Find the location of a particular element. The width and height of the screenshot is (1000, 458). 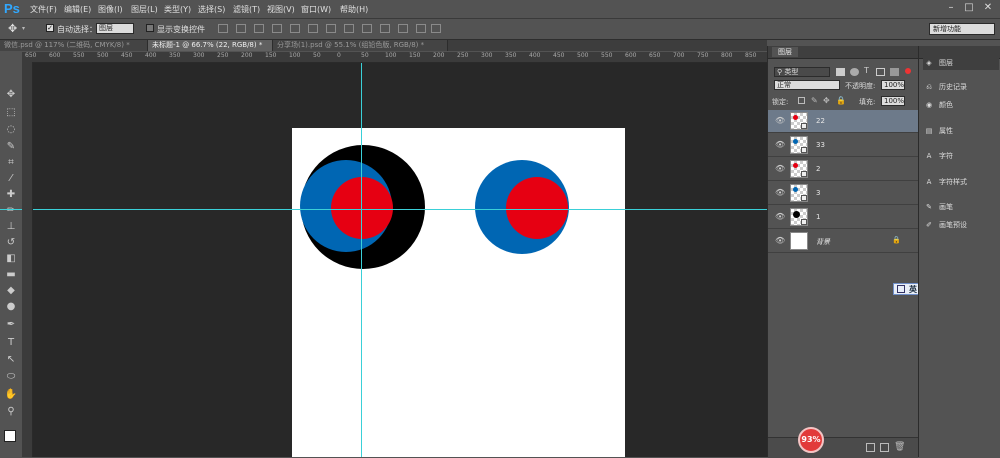

layer-row-22: 👁 22 is located at coordinates (843, 121).